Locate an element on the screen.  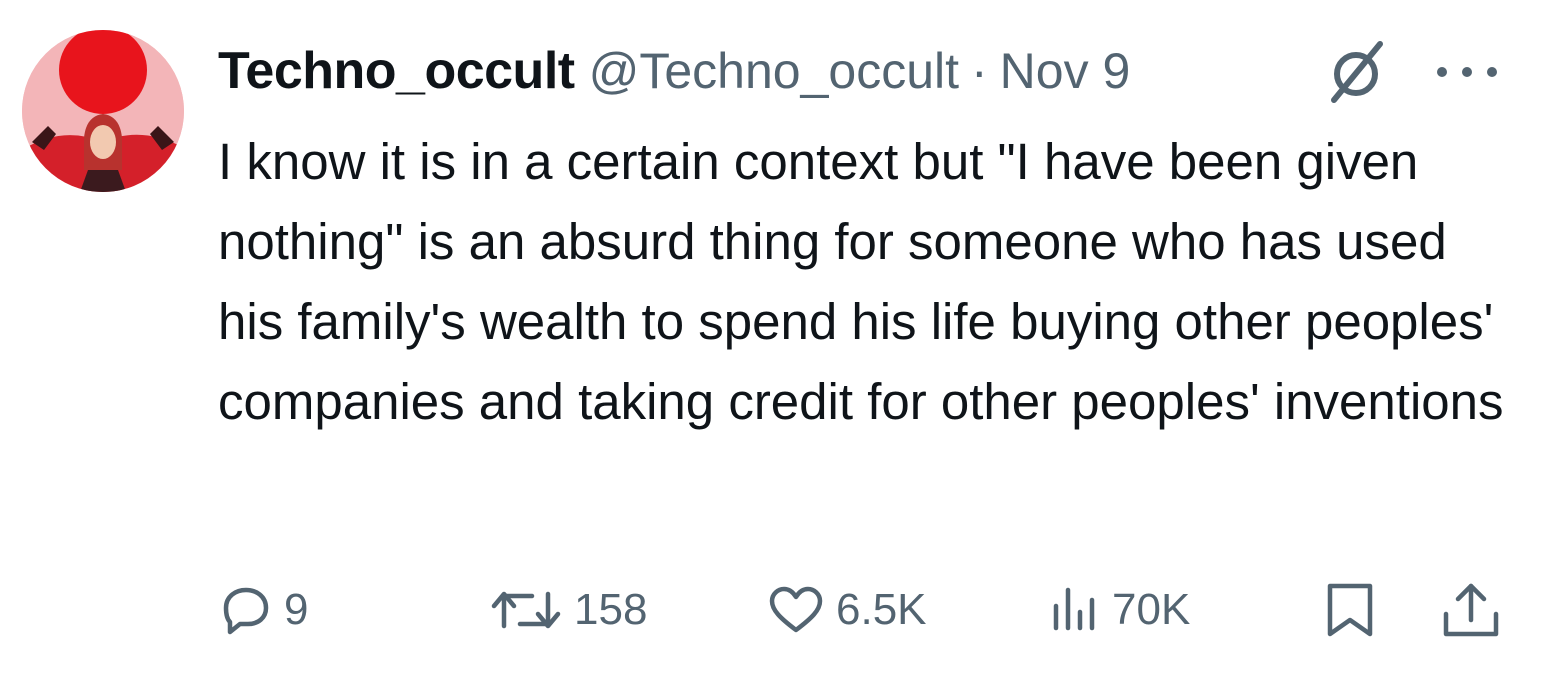
more-options-icon is located at coordinates (1467, 72).